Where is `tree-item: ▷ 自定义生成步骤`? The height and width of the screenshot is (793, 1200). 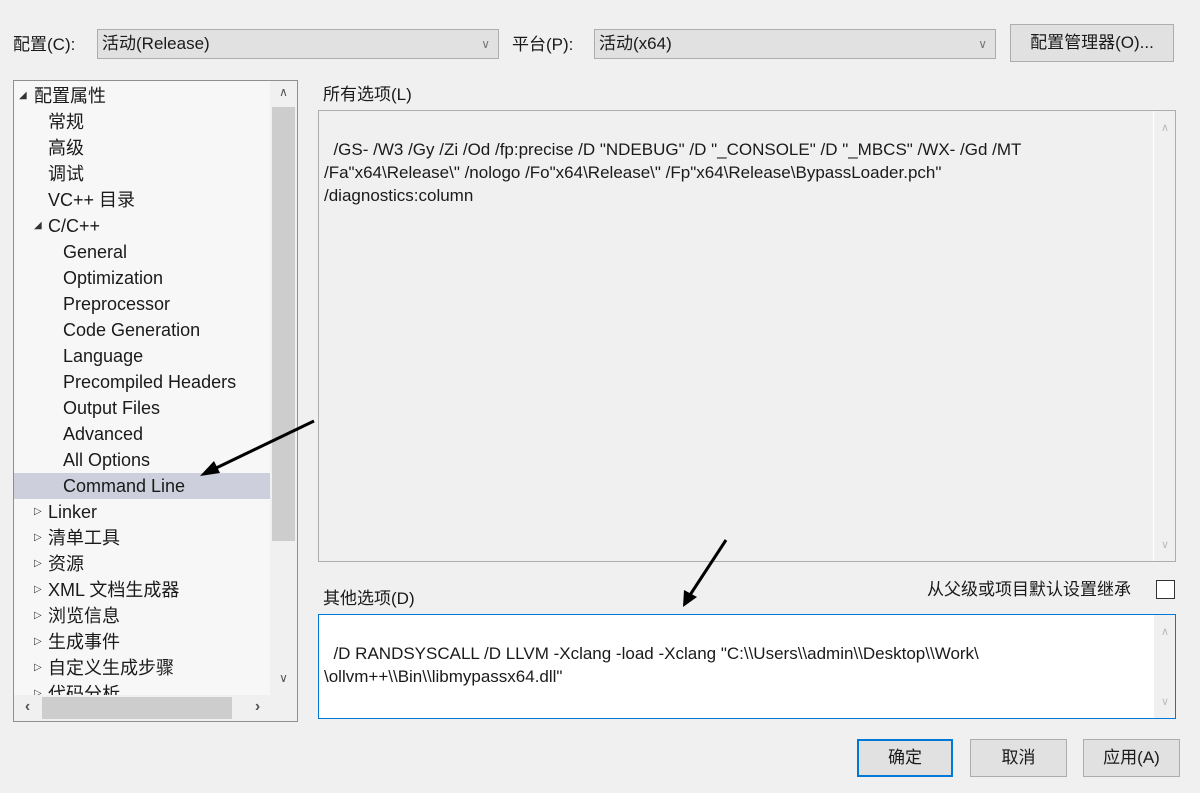
tree-item: ▷ 自定义生成步骤 is located at coordinates (142, 668).